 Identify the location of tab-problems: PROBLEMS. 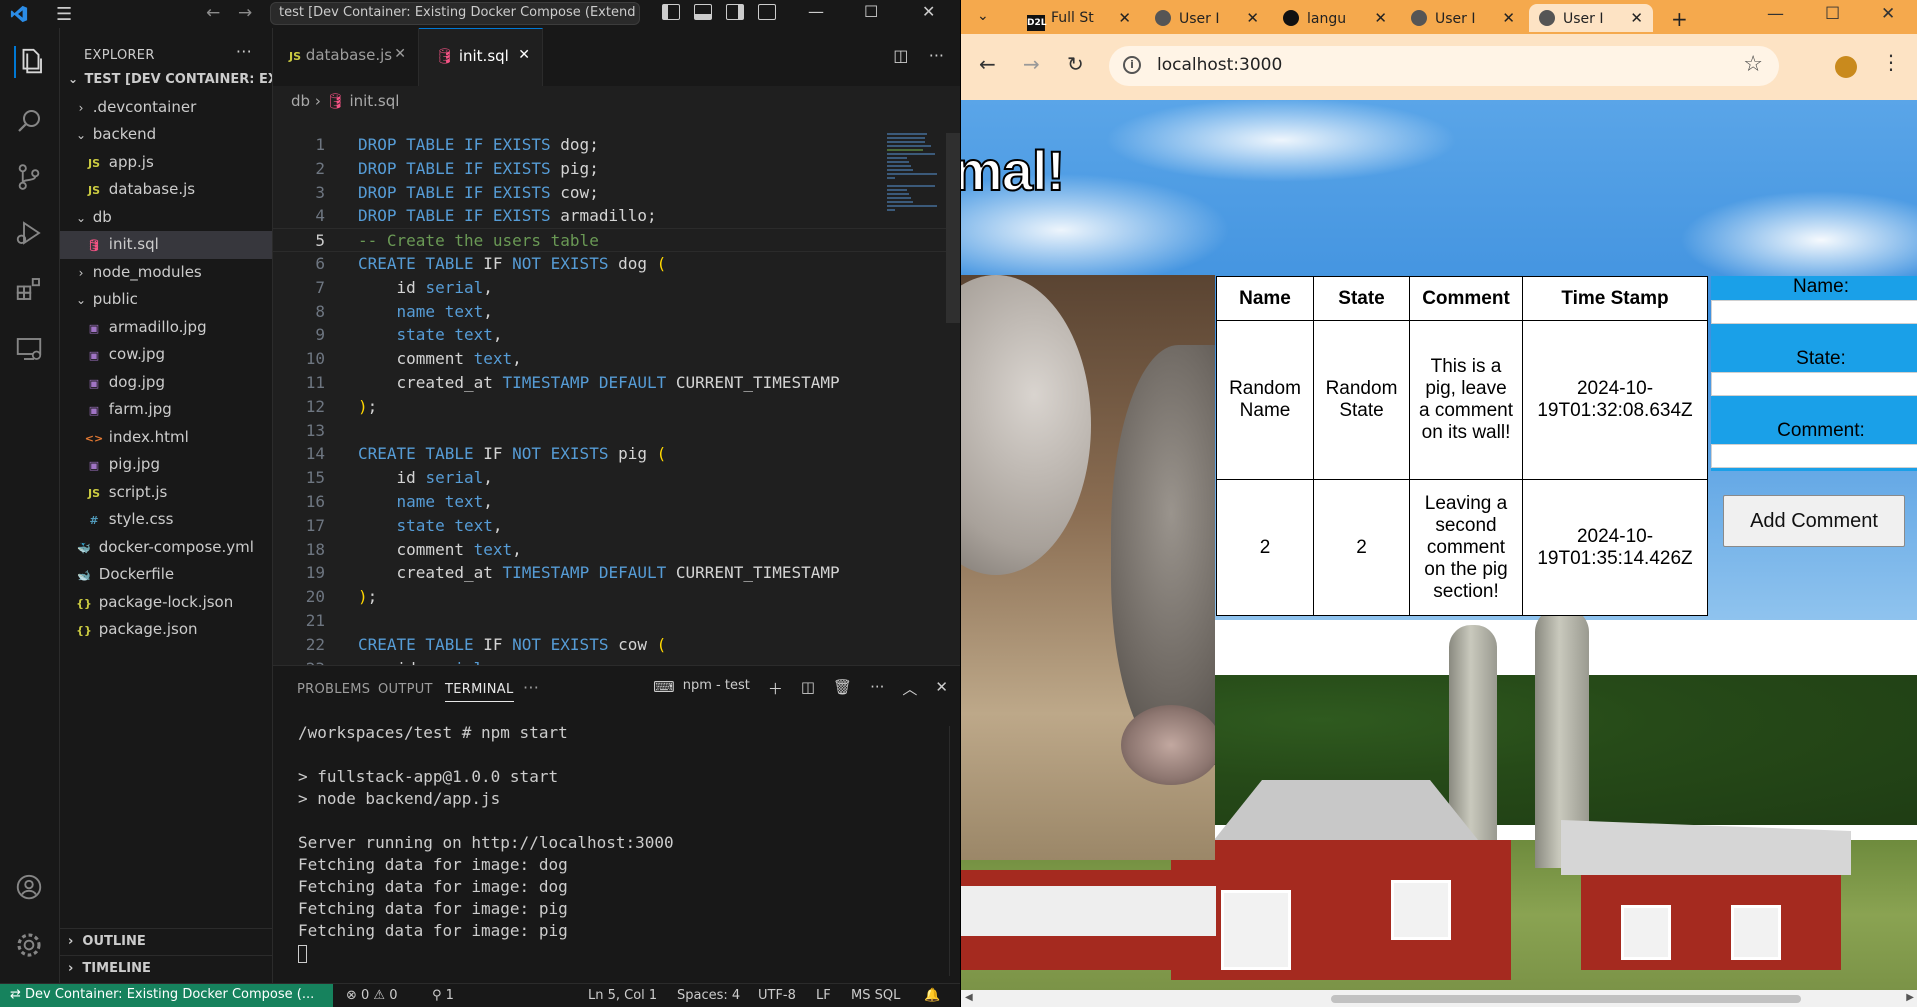
(333, 689).